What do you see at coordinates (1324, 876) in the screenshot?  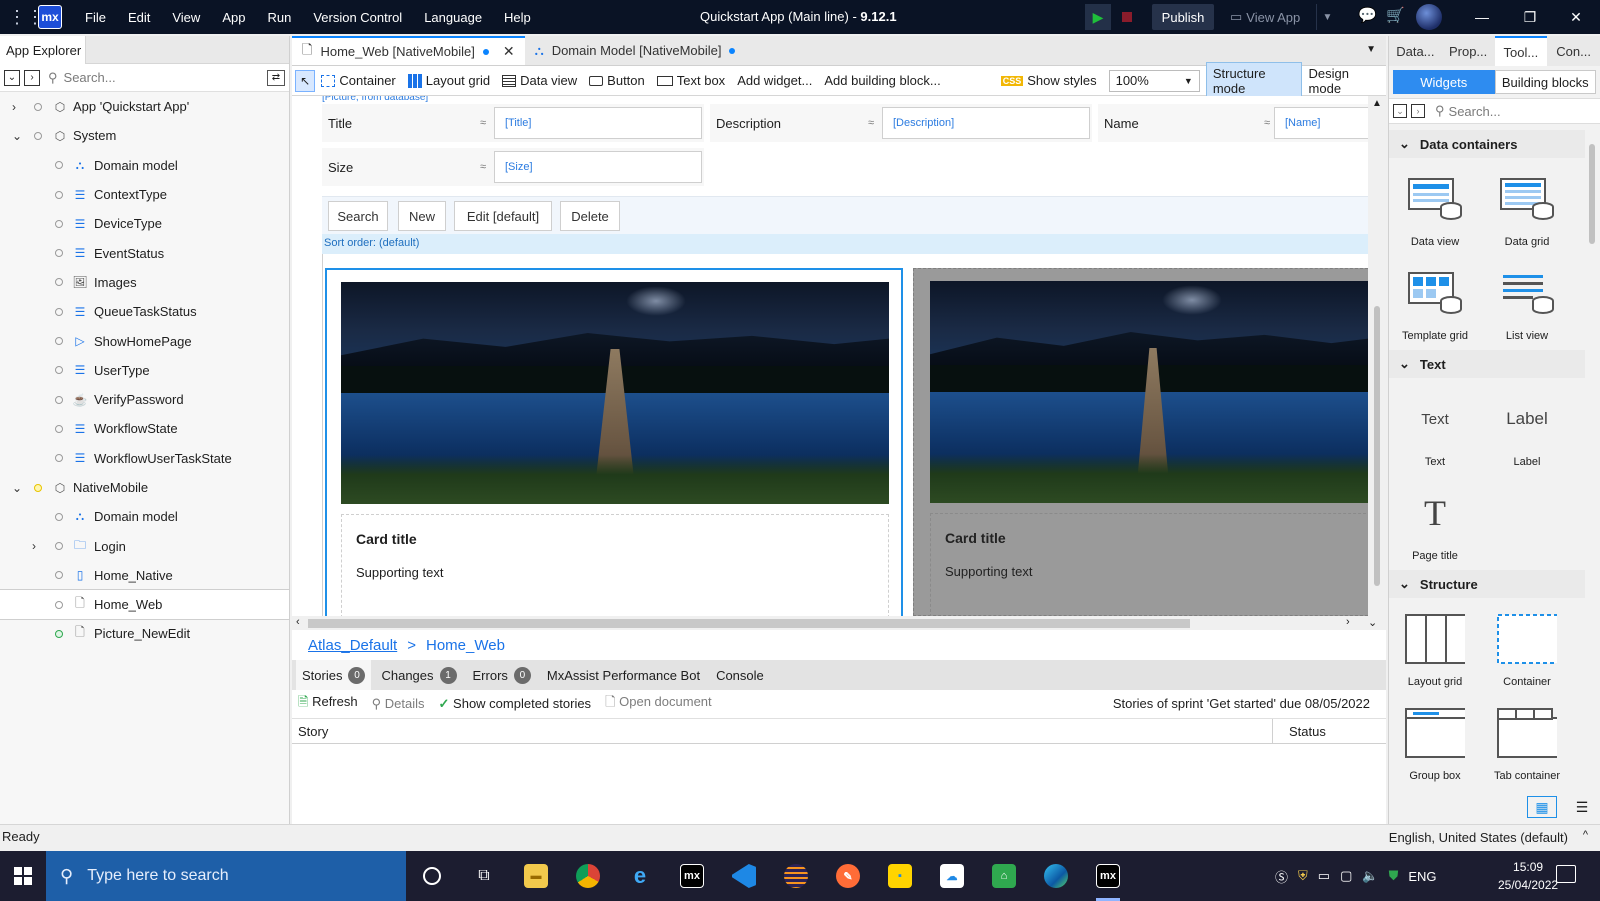 I see `battery-icon: ▭` at bounding box center [1324, 876].